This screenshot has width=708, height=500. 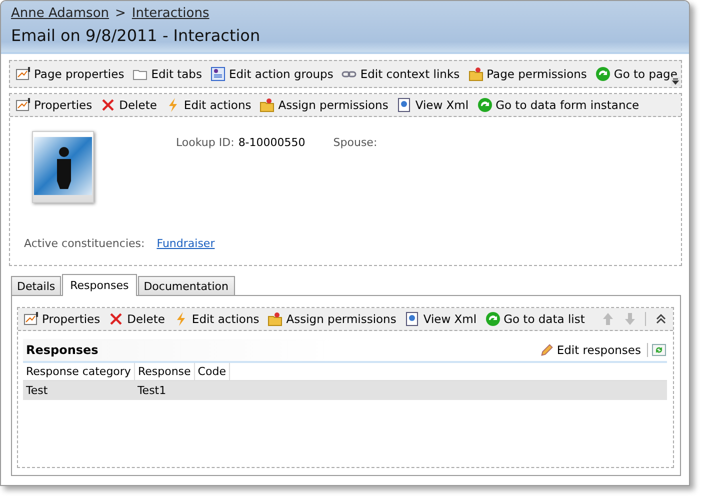 What do you see at coordinates (171, 13) in the screenshot?
I see `breadcrumb-link: Interactions` at bounding box center [171, 13].